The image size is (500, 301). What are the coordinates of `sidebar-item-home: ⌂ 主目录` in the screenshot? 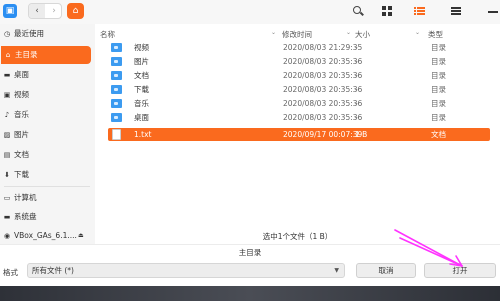 It's located at (46, 55).